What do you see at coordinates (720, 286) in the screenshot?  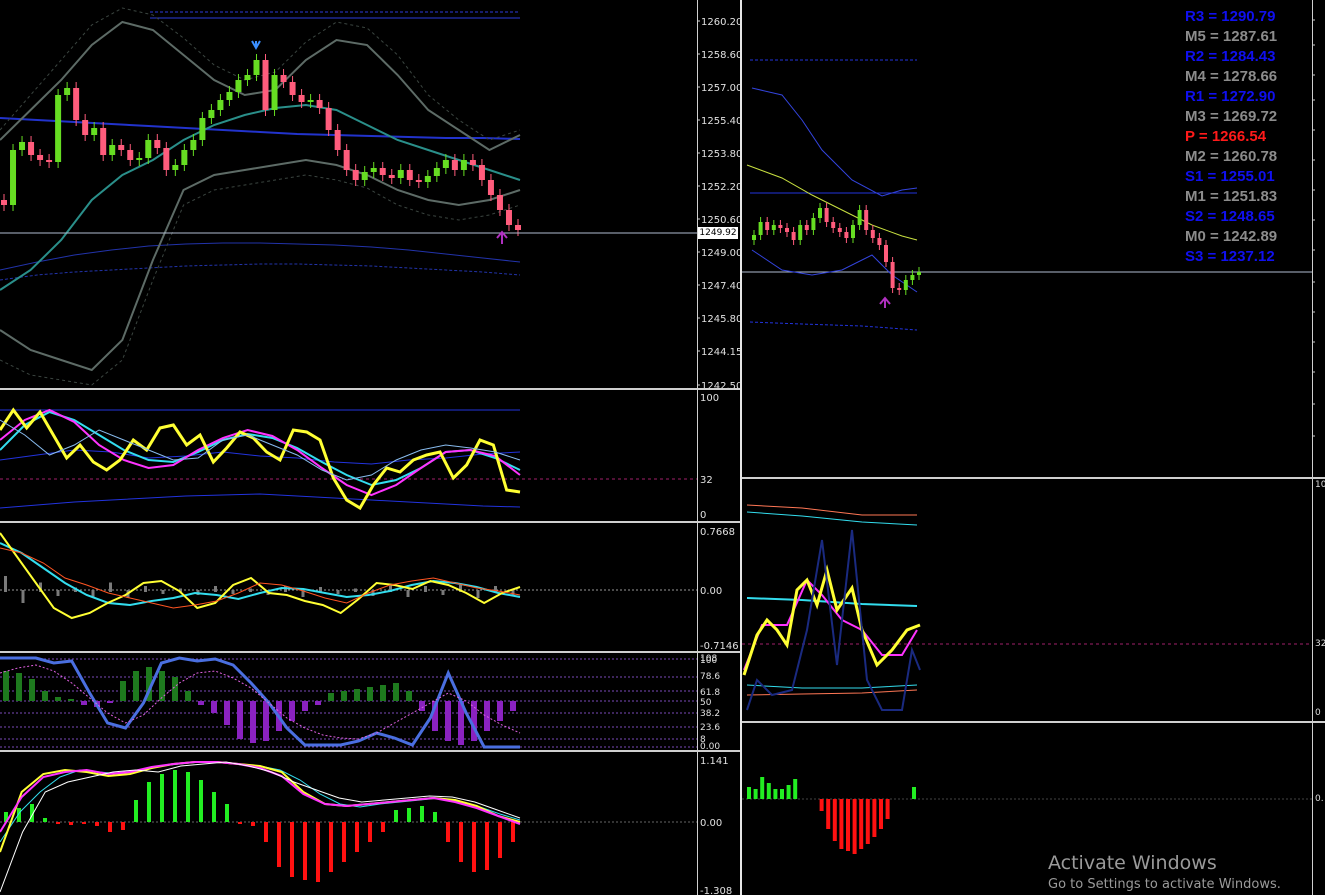 I see `price-axis-label: 1247.40` at bounding box center [720, 286].